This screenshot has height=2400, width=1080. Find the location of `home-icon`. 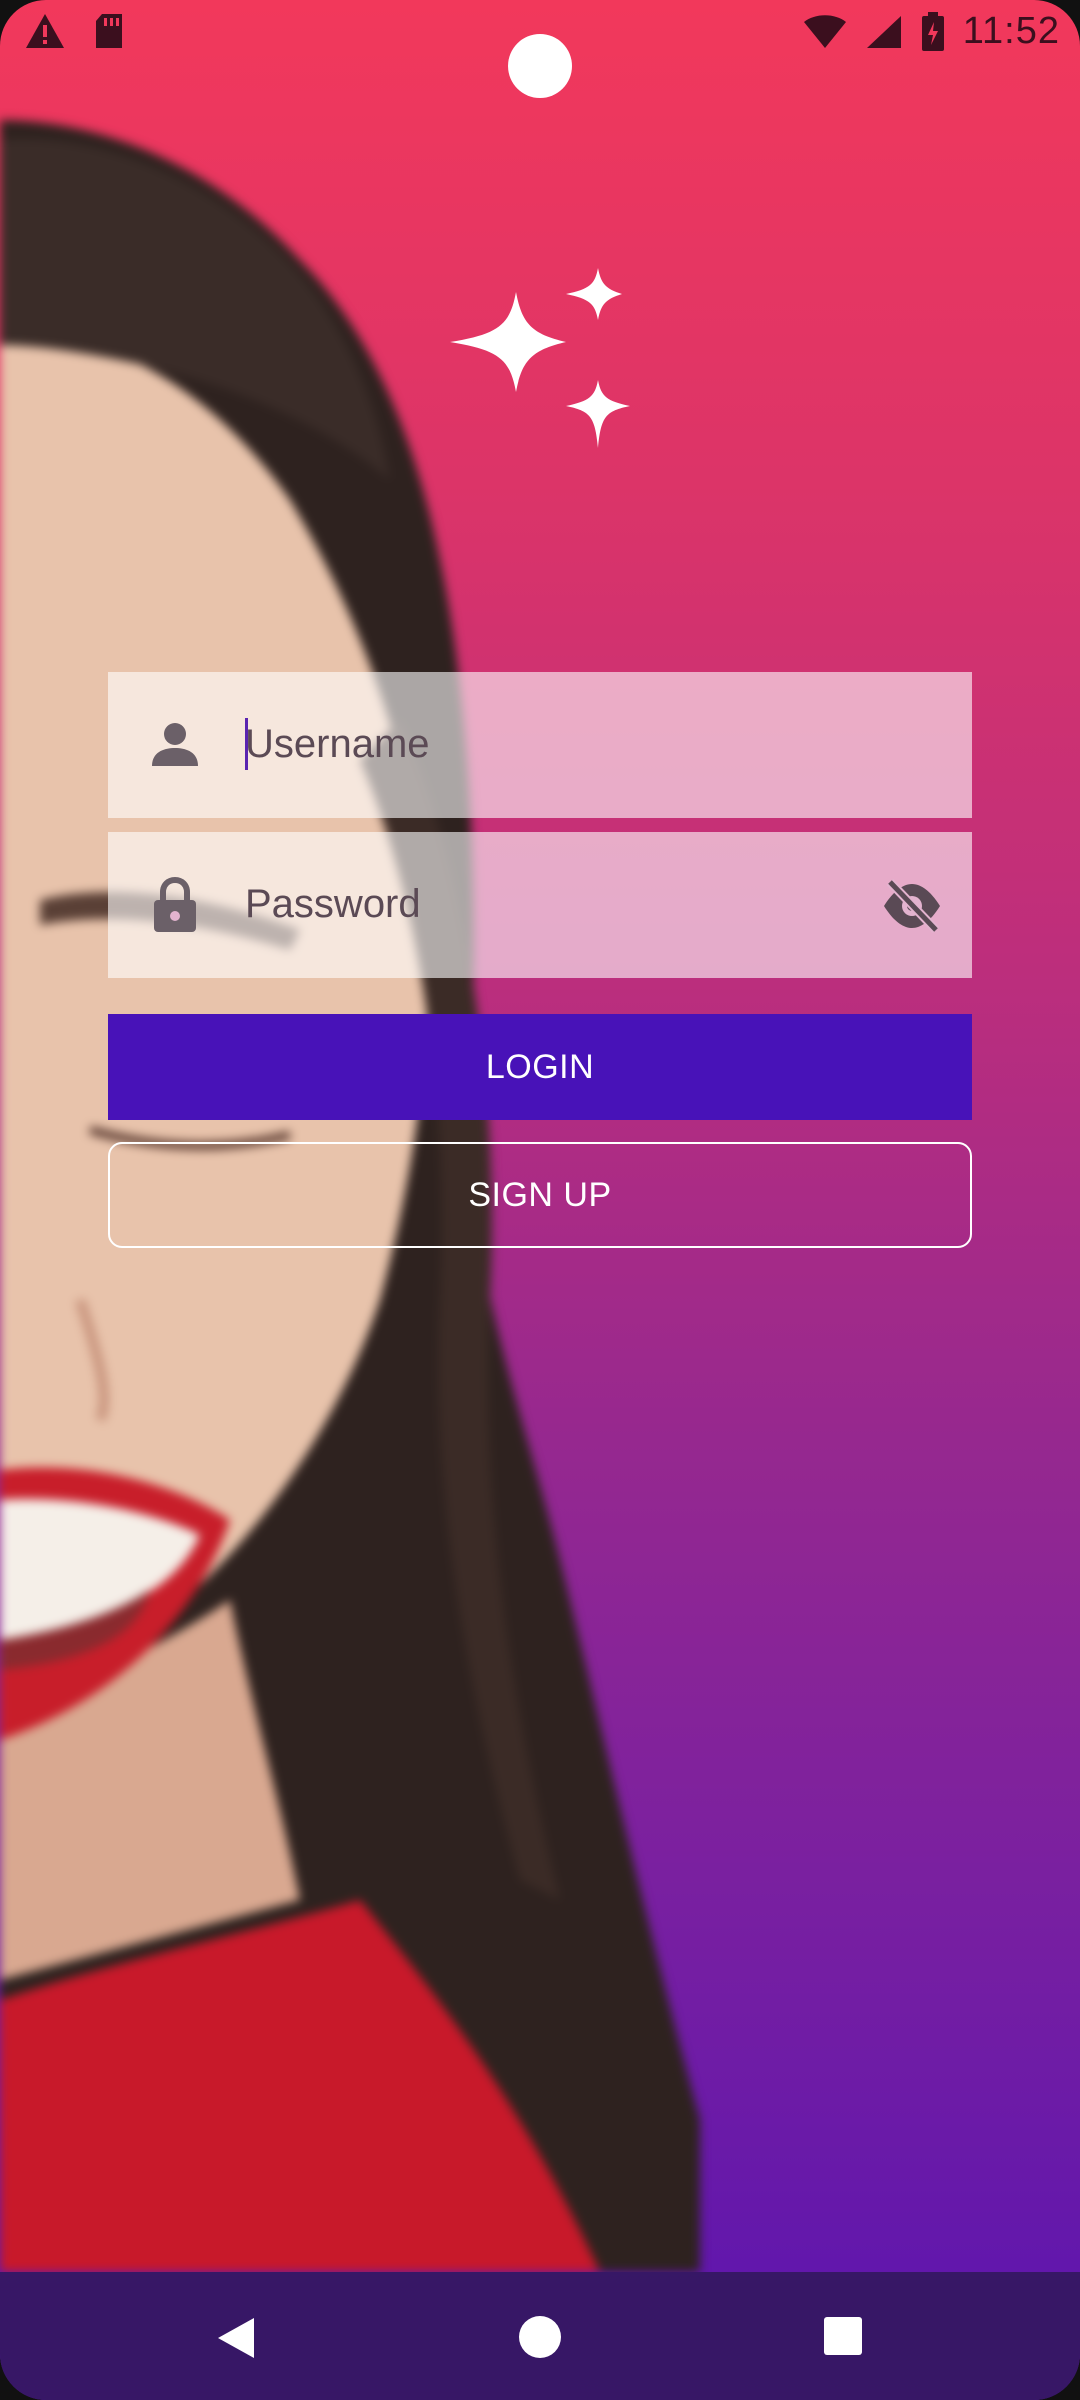

home-icon is located at coordinates (540, 2337).